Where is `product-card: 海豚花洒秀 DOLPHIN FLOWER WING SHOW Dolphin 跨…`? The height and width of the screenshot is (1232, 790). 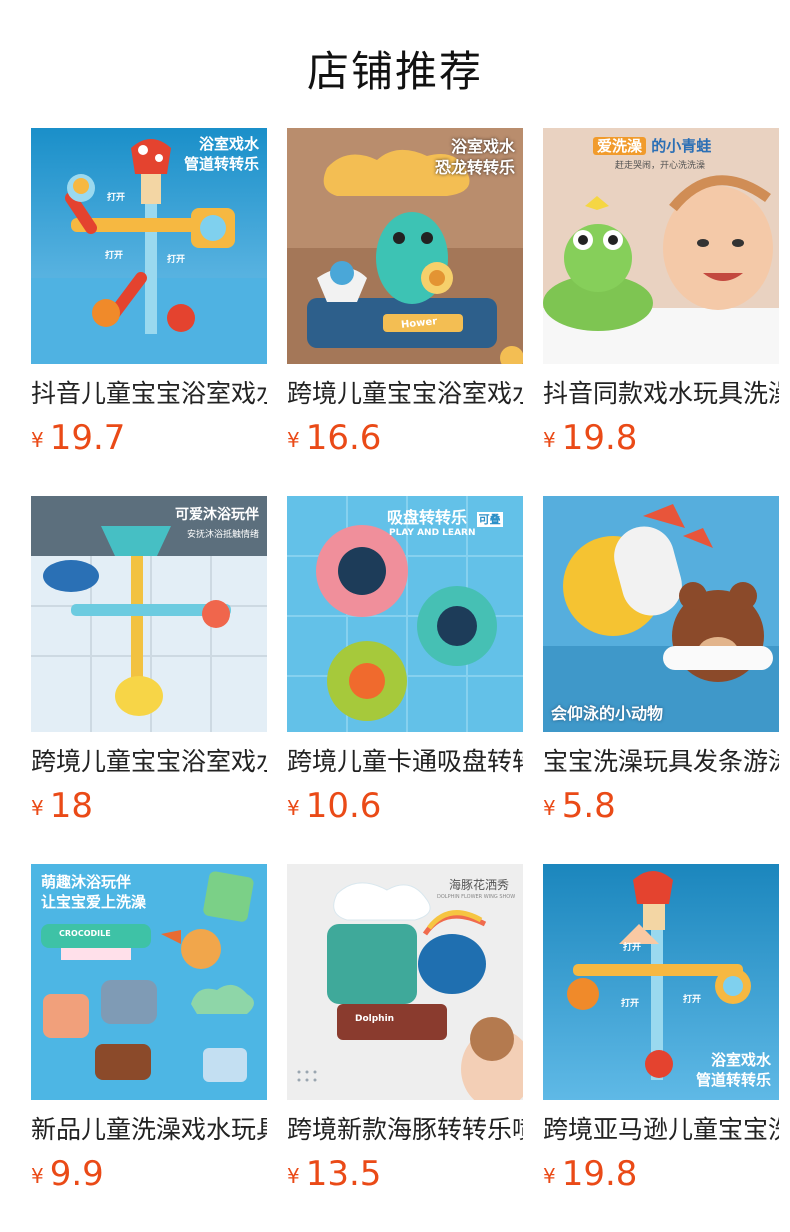 product-card: 海豚花洒秀 DOLPHIN FLOWER WING SHOW Dolphin 跨… is located at coordinates (405, 1030).